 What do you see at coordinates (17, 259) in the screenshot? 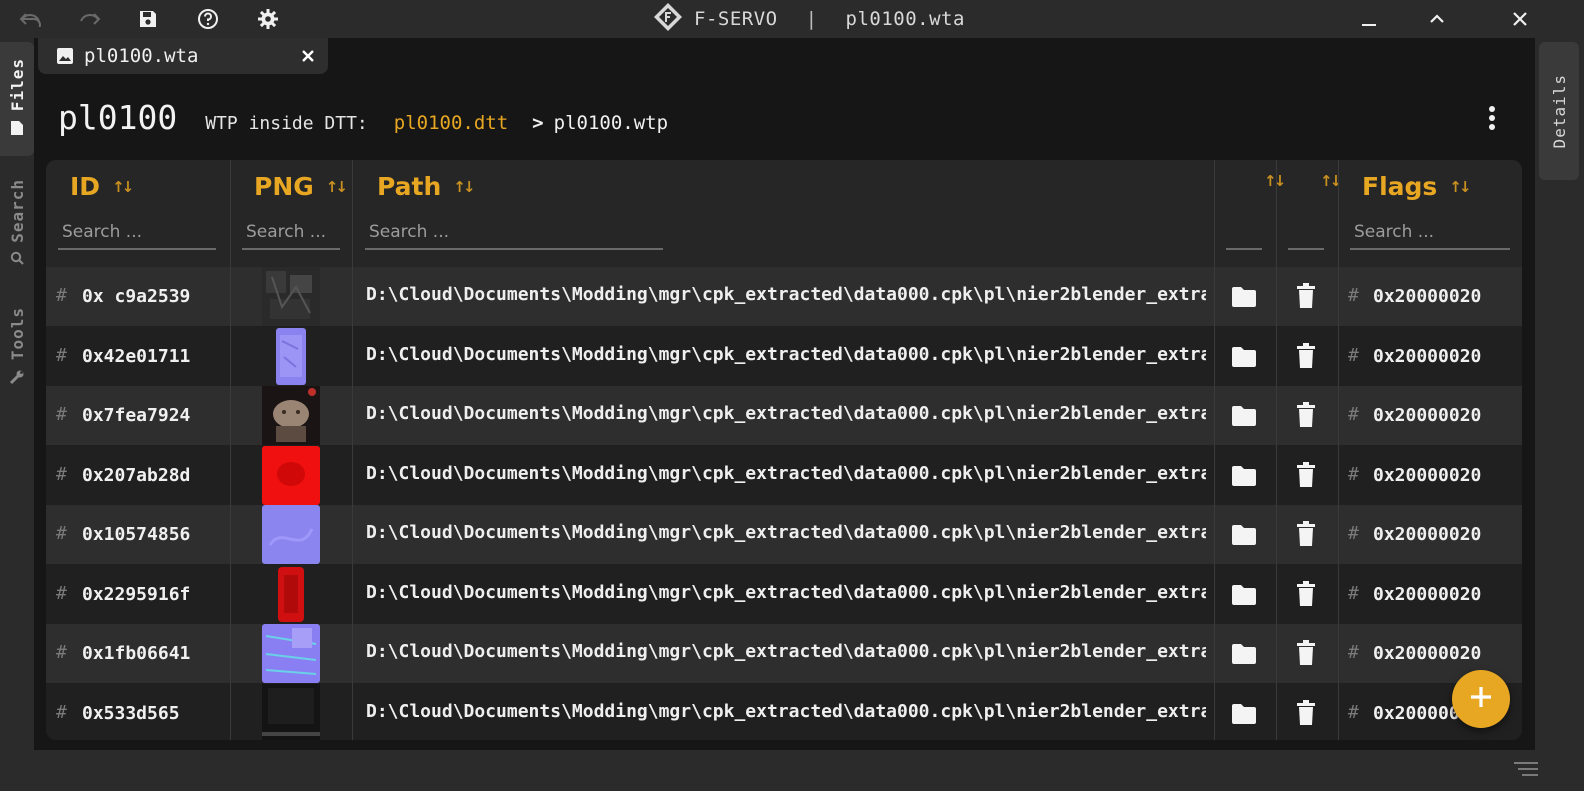
I see `search-icon` at bounding box center [17, 259].